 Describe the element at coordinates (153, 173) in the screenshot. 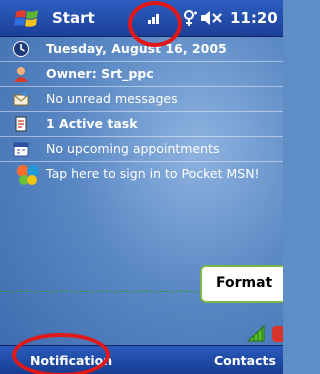

I see `msn-signin-label: Tap here to sign in to Pocket MSN!` at that location.